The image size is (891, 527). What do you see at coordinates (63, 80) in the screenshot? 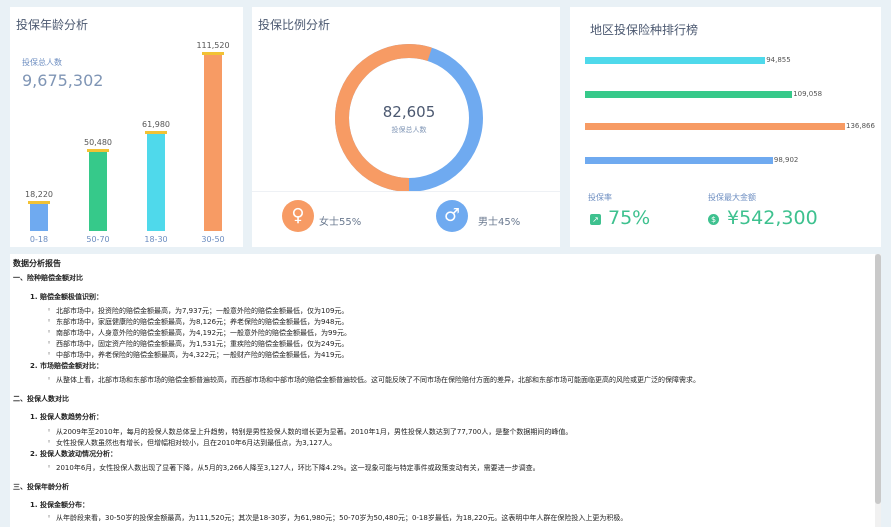
I see `age-total-value: 9,675,302` at bounding box center [63, 80].